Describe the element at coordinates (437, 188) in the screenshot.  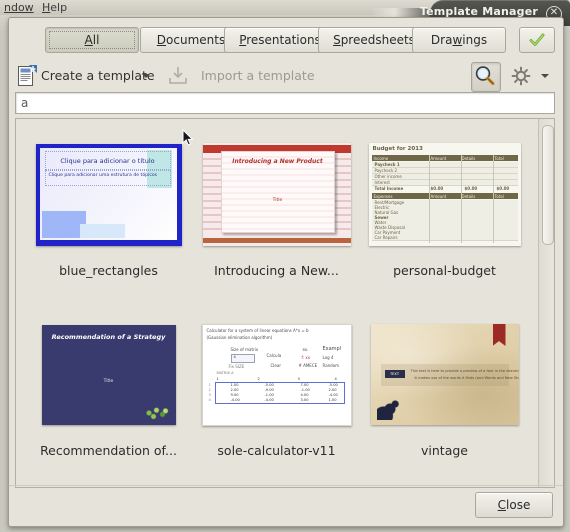
I see `total-amount: $0.00` at that location.